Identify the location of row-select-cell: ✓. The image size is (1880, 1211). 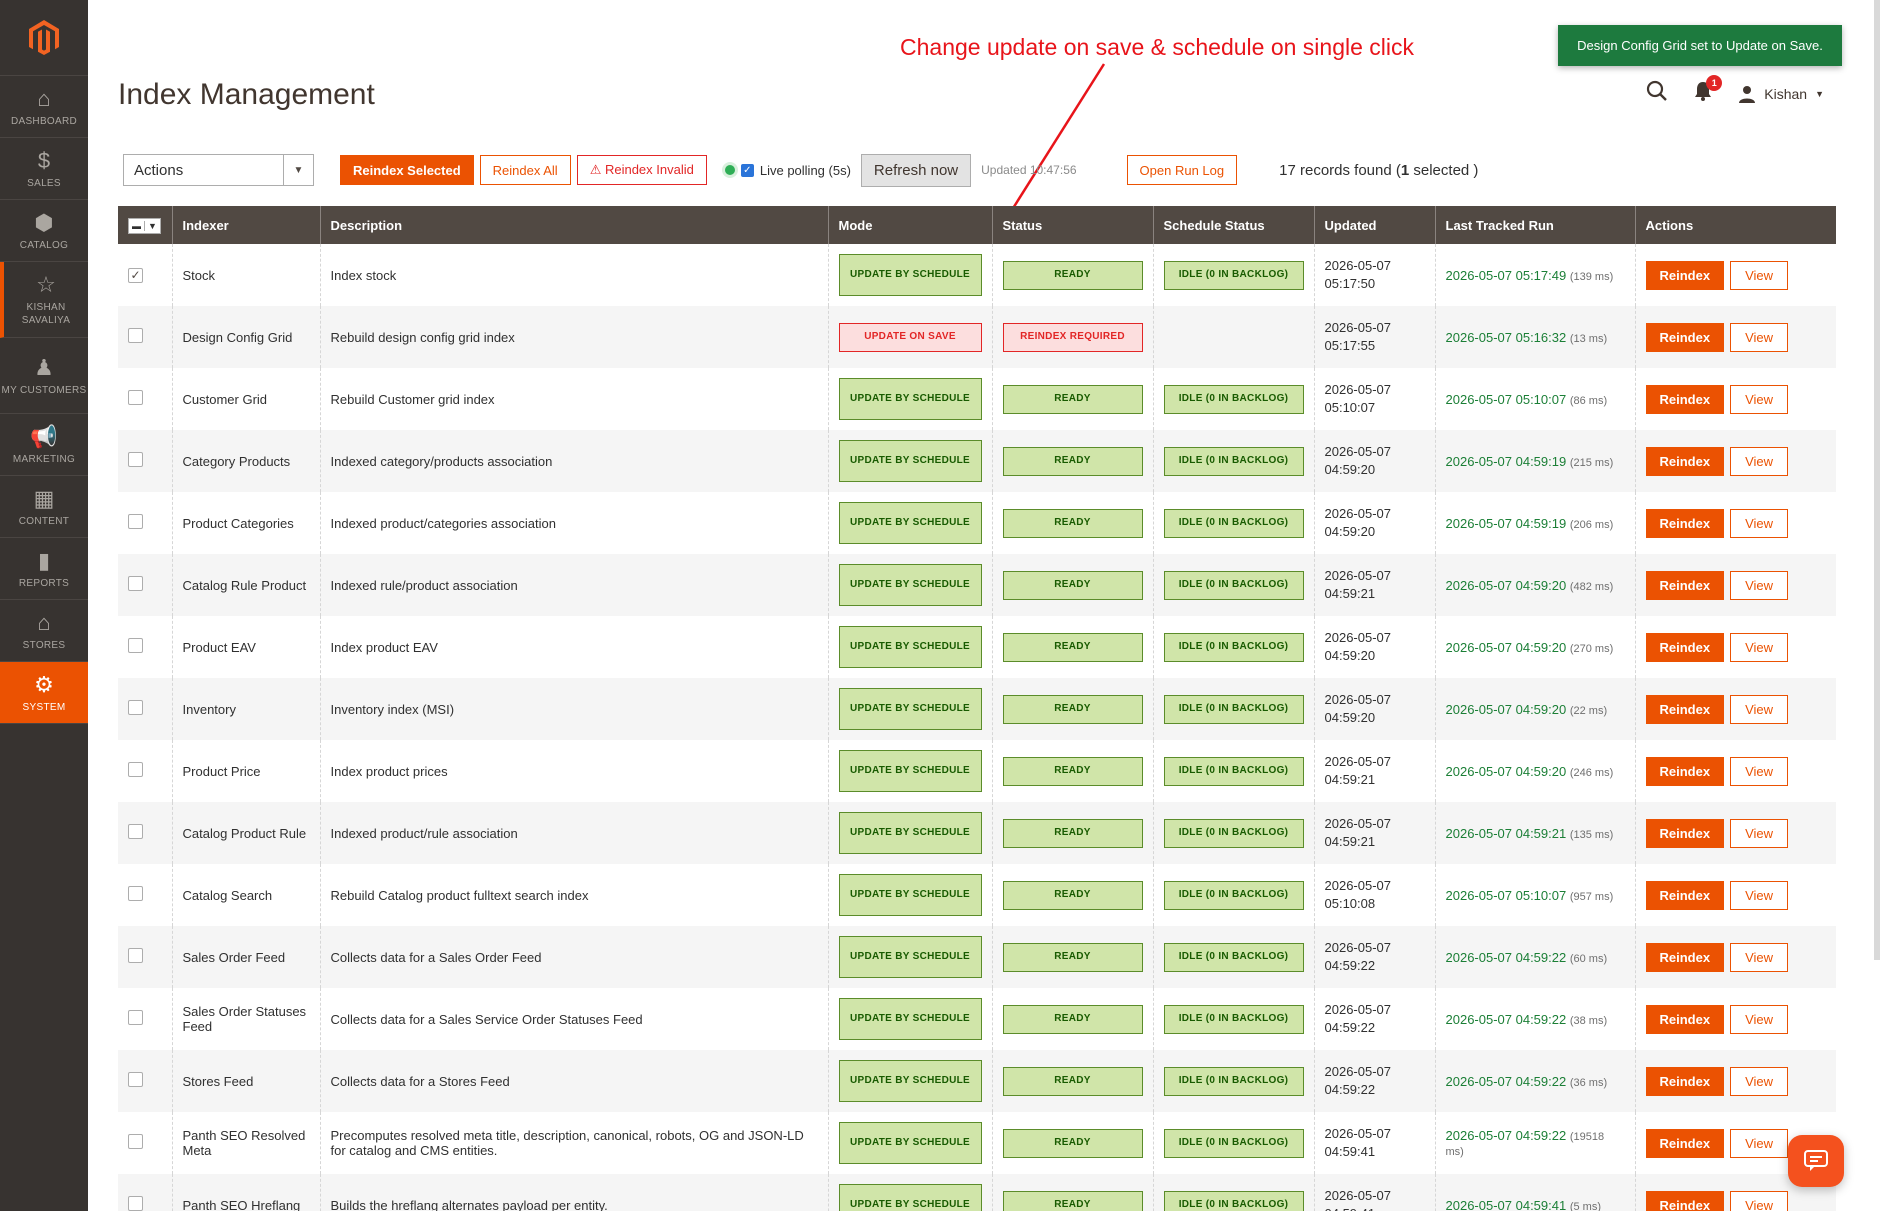
(145, 275).